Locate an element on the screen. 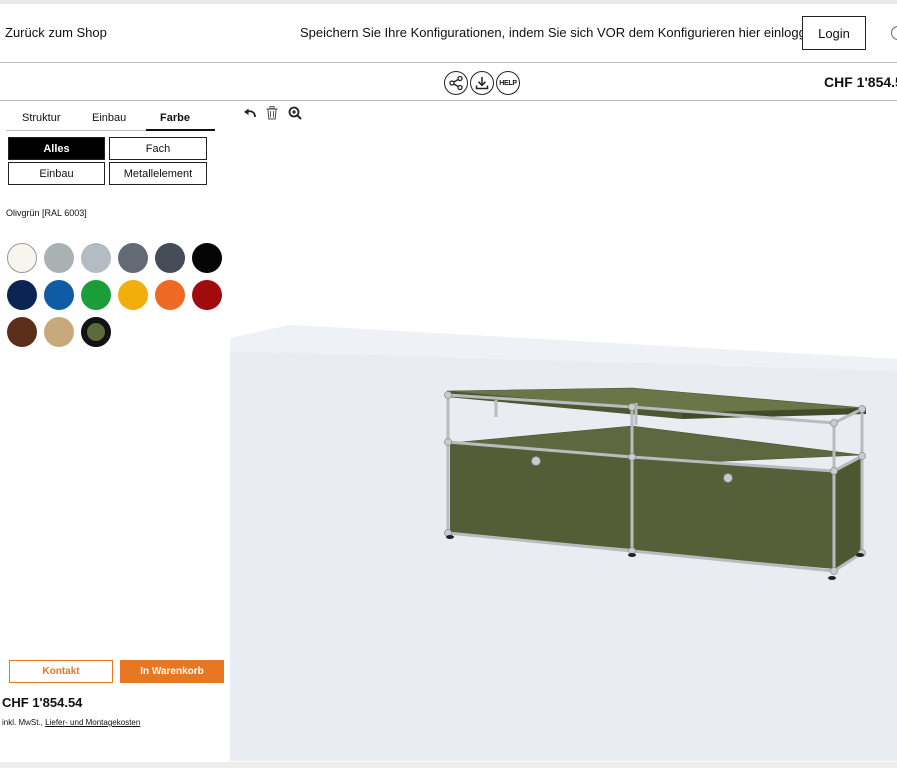 Image resolution: width=897 pixels, height=768 pixels. toolbar: HELP CHF 1'854.54 is located at coordinates (448, 82).